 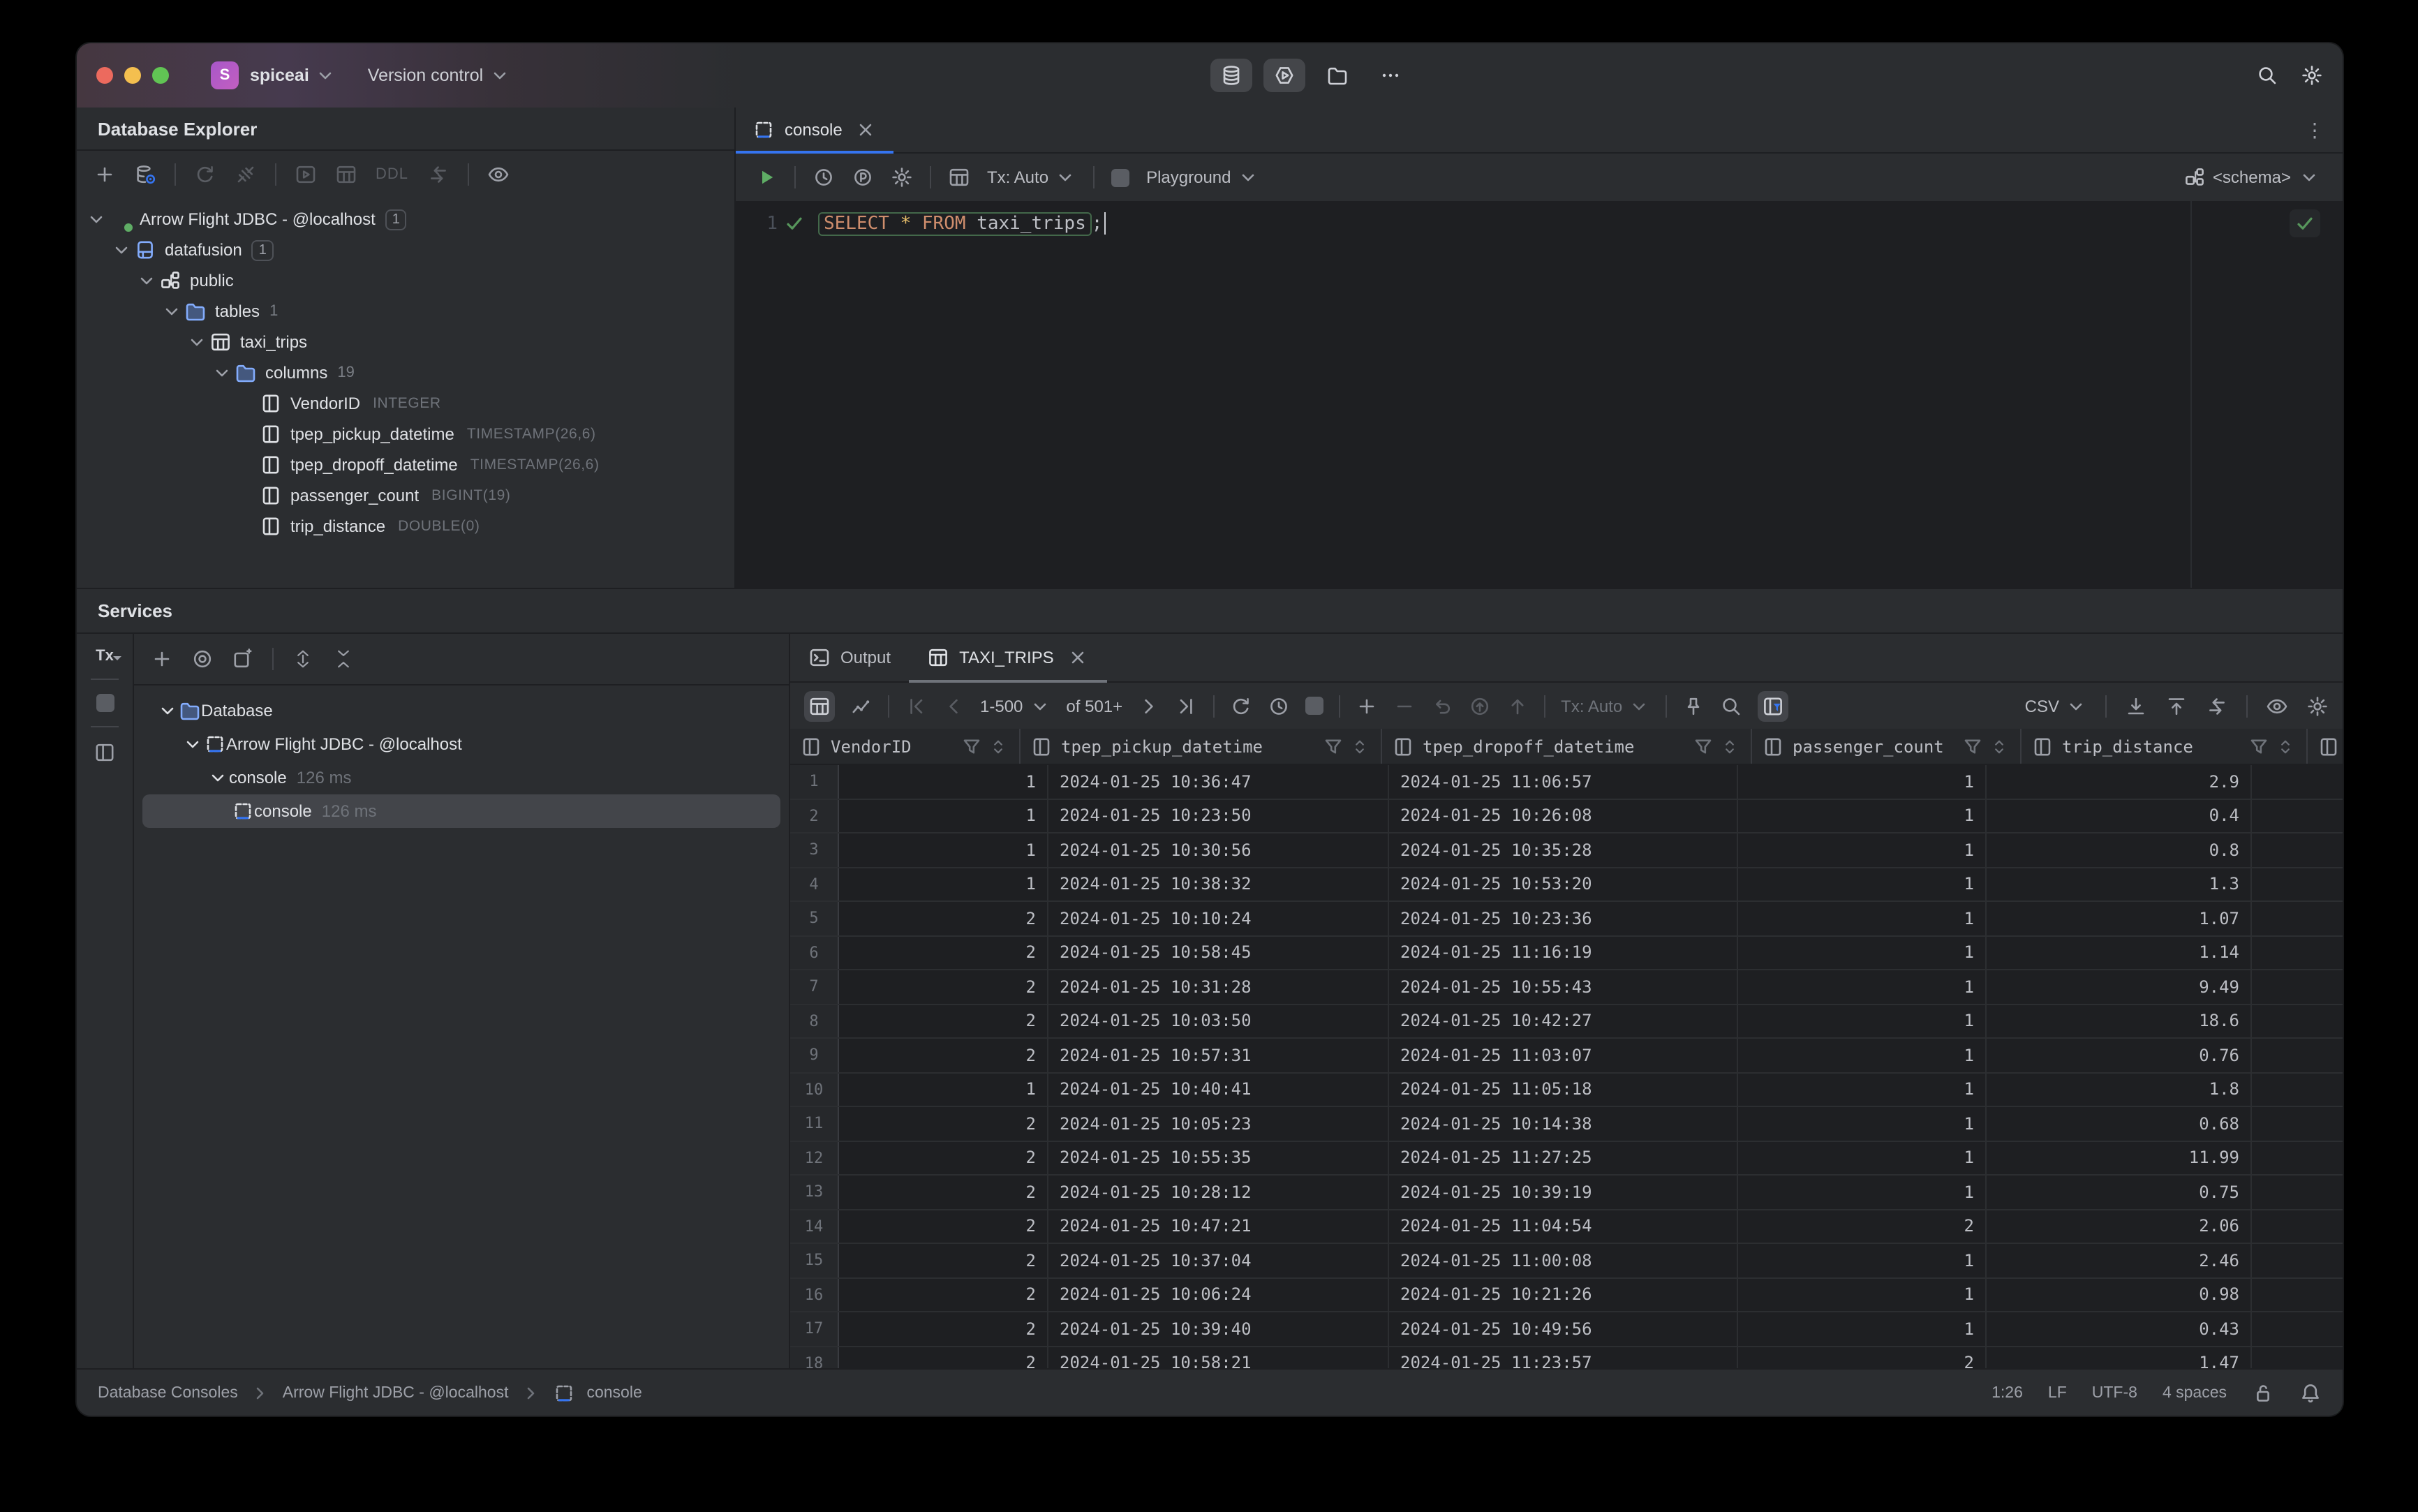 I want to click on cell-tpep_pickup_datetime: 2024-01-25 10:40:41, so click(x=1218, y=1089).